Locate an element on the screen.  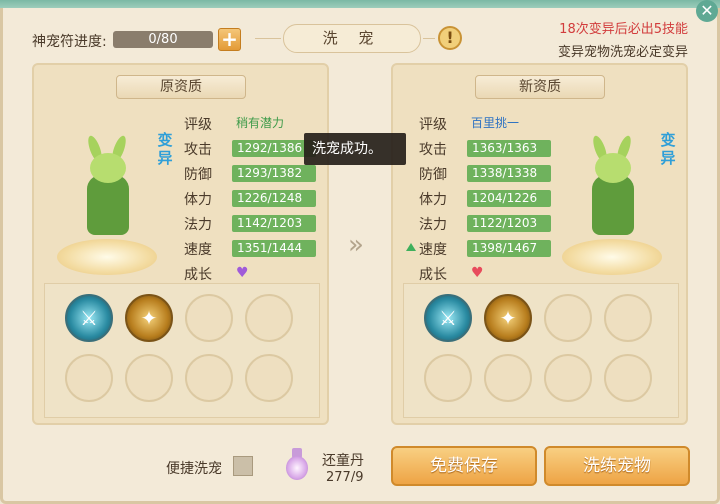
stat-speed: 速度 1351/1444 is located at coordinates (255, 248).